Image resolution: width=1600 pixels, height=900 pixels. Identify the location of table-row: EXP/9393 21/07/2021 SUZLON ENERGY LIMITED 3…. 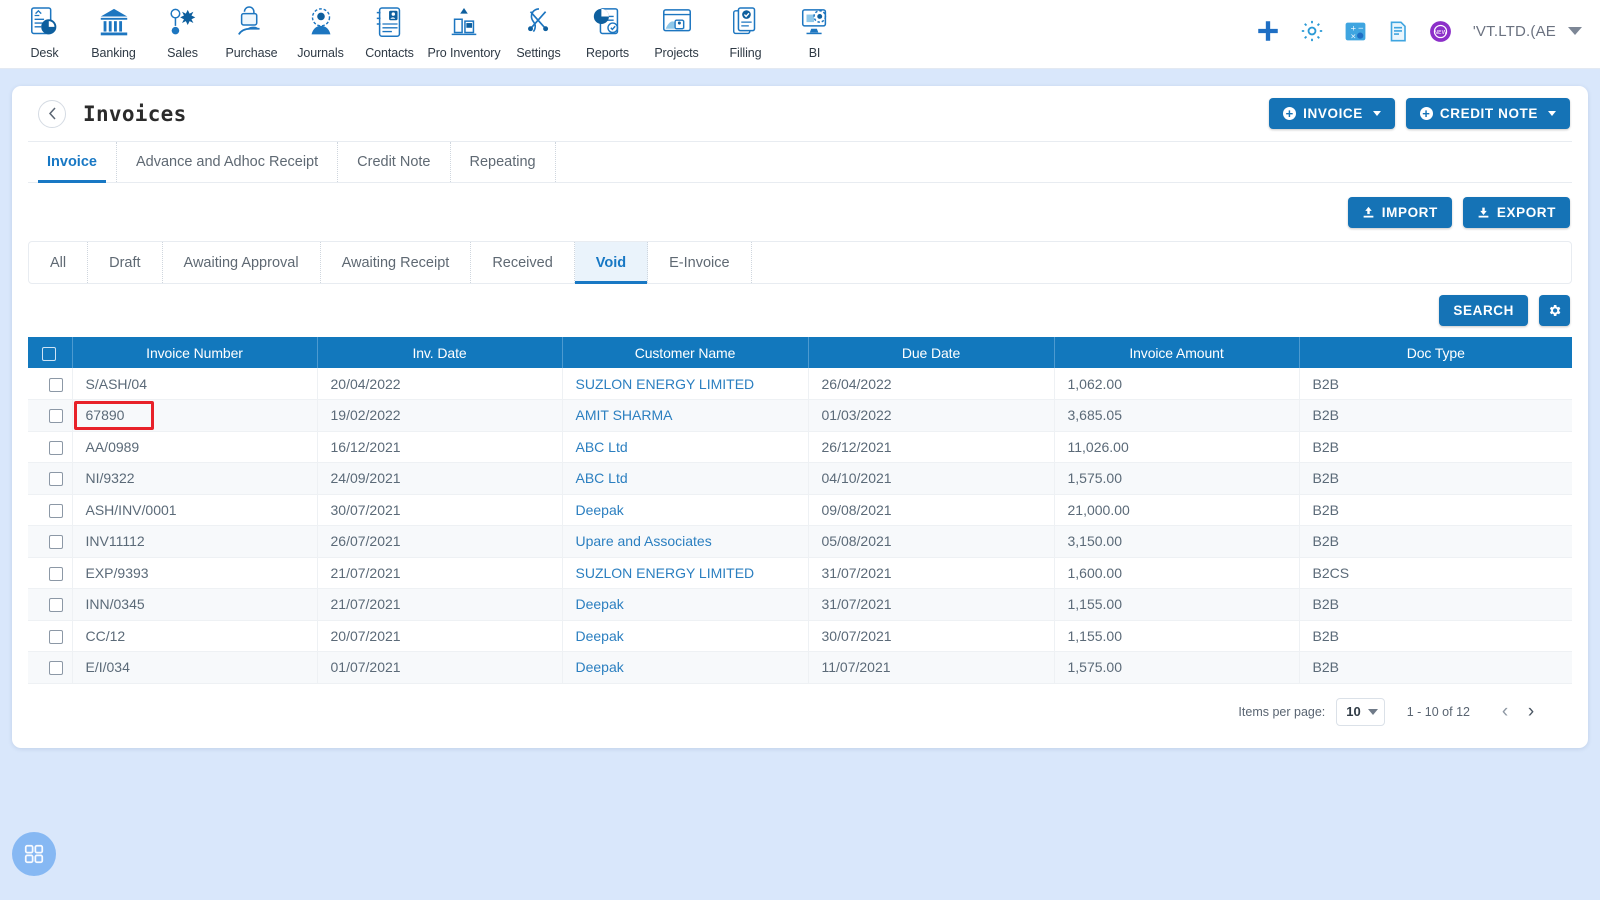
(800, 573).